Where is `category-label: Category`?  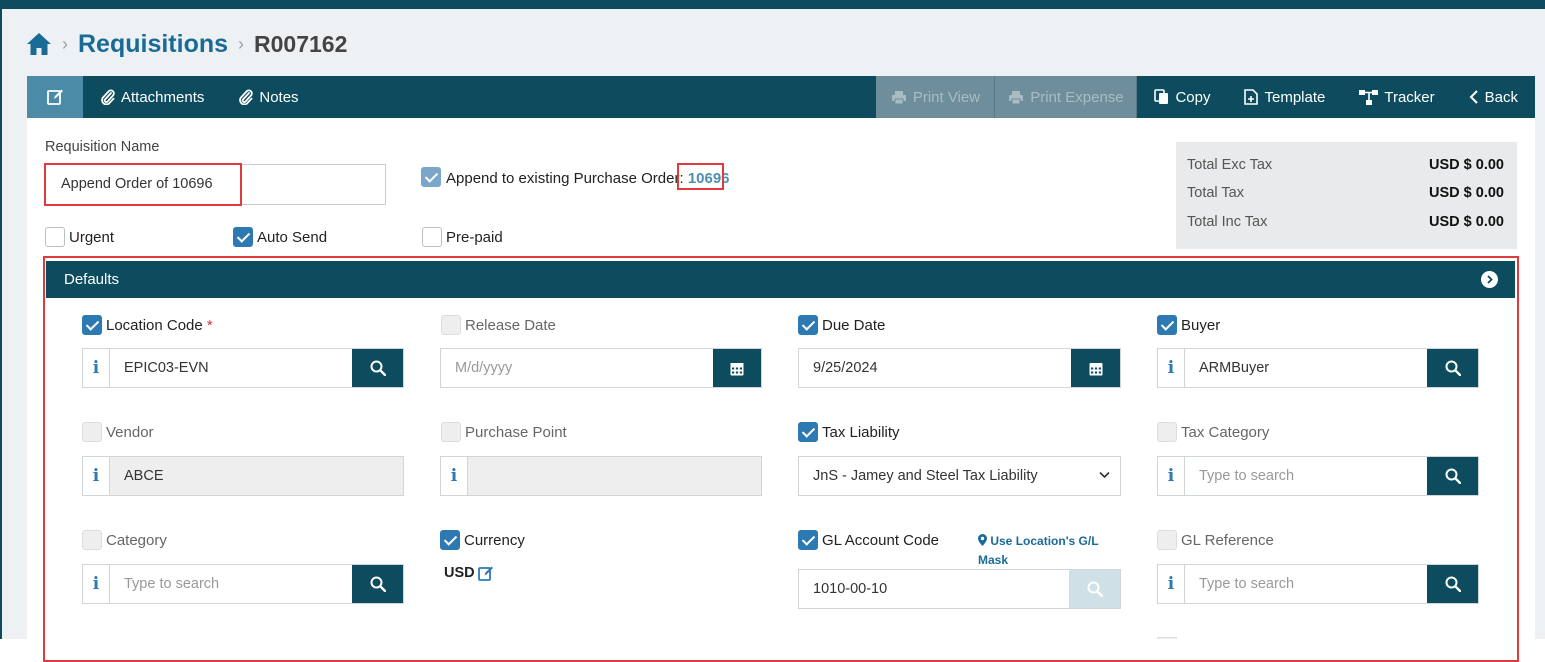
category-label: Category is located at coordinates (136, 540).